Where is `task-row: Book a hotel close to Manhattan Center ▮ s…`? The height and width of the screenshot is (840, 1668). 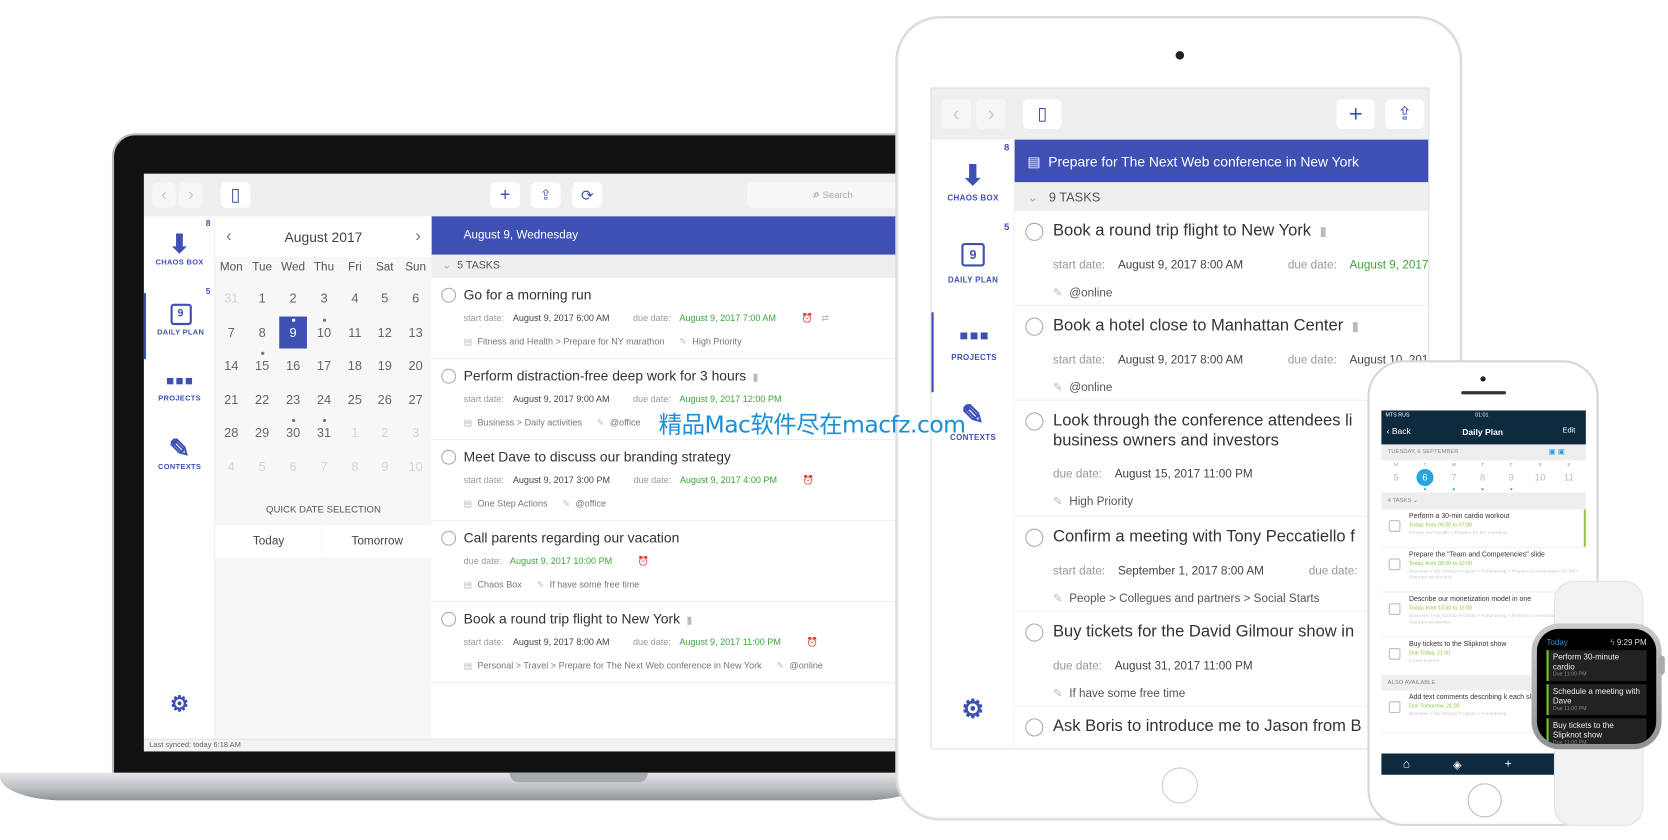 task-row: Book a hotel close to Manhattan Center ▮ s… is located at coordinates (1221, 353).